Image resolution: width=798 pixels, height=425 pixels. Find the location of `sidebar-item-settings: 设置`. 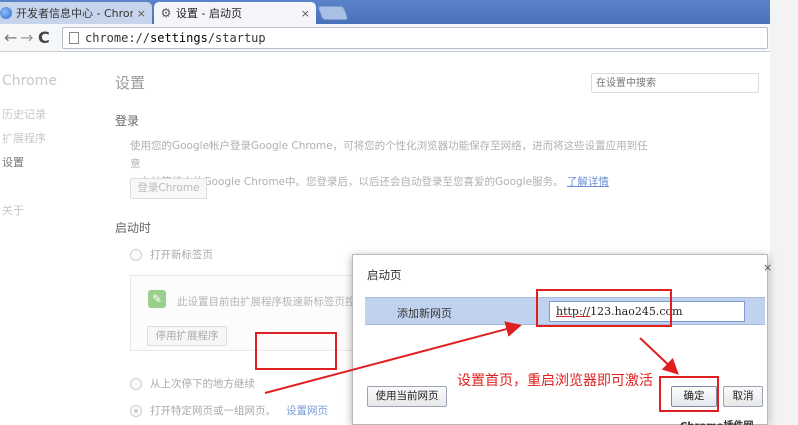

sidebar-item-settings: 设置 is located at coordinates (24, 167).